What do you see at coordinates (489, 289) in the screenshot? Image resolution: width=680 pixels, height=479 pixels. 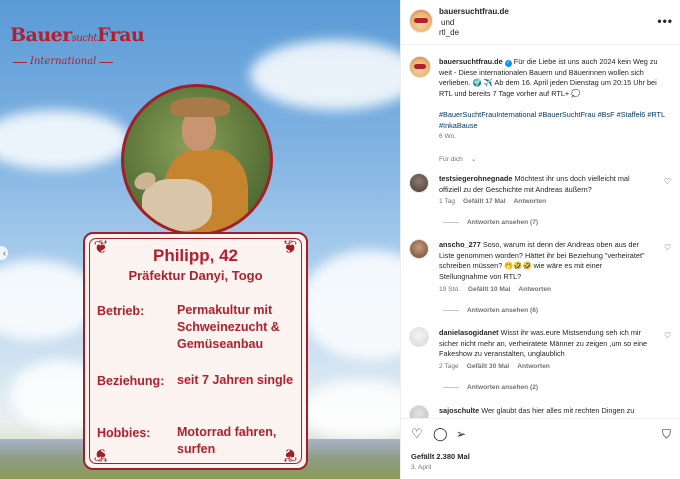 I see `comment-likes: Gefällt 10 Mal` at bounding box center [489, 289].